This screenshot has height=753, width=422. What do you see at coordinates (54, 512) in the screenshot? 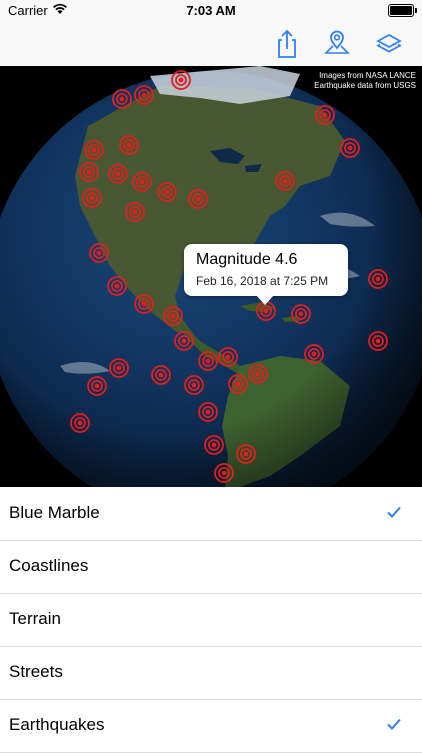
I see `layer-label: Blue Marble` at bounding box center [54, 512].